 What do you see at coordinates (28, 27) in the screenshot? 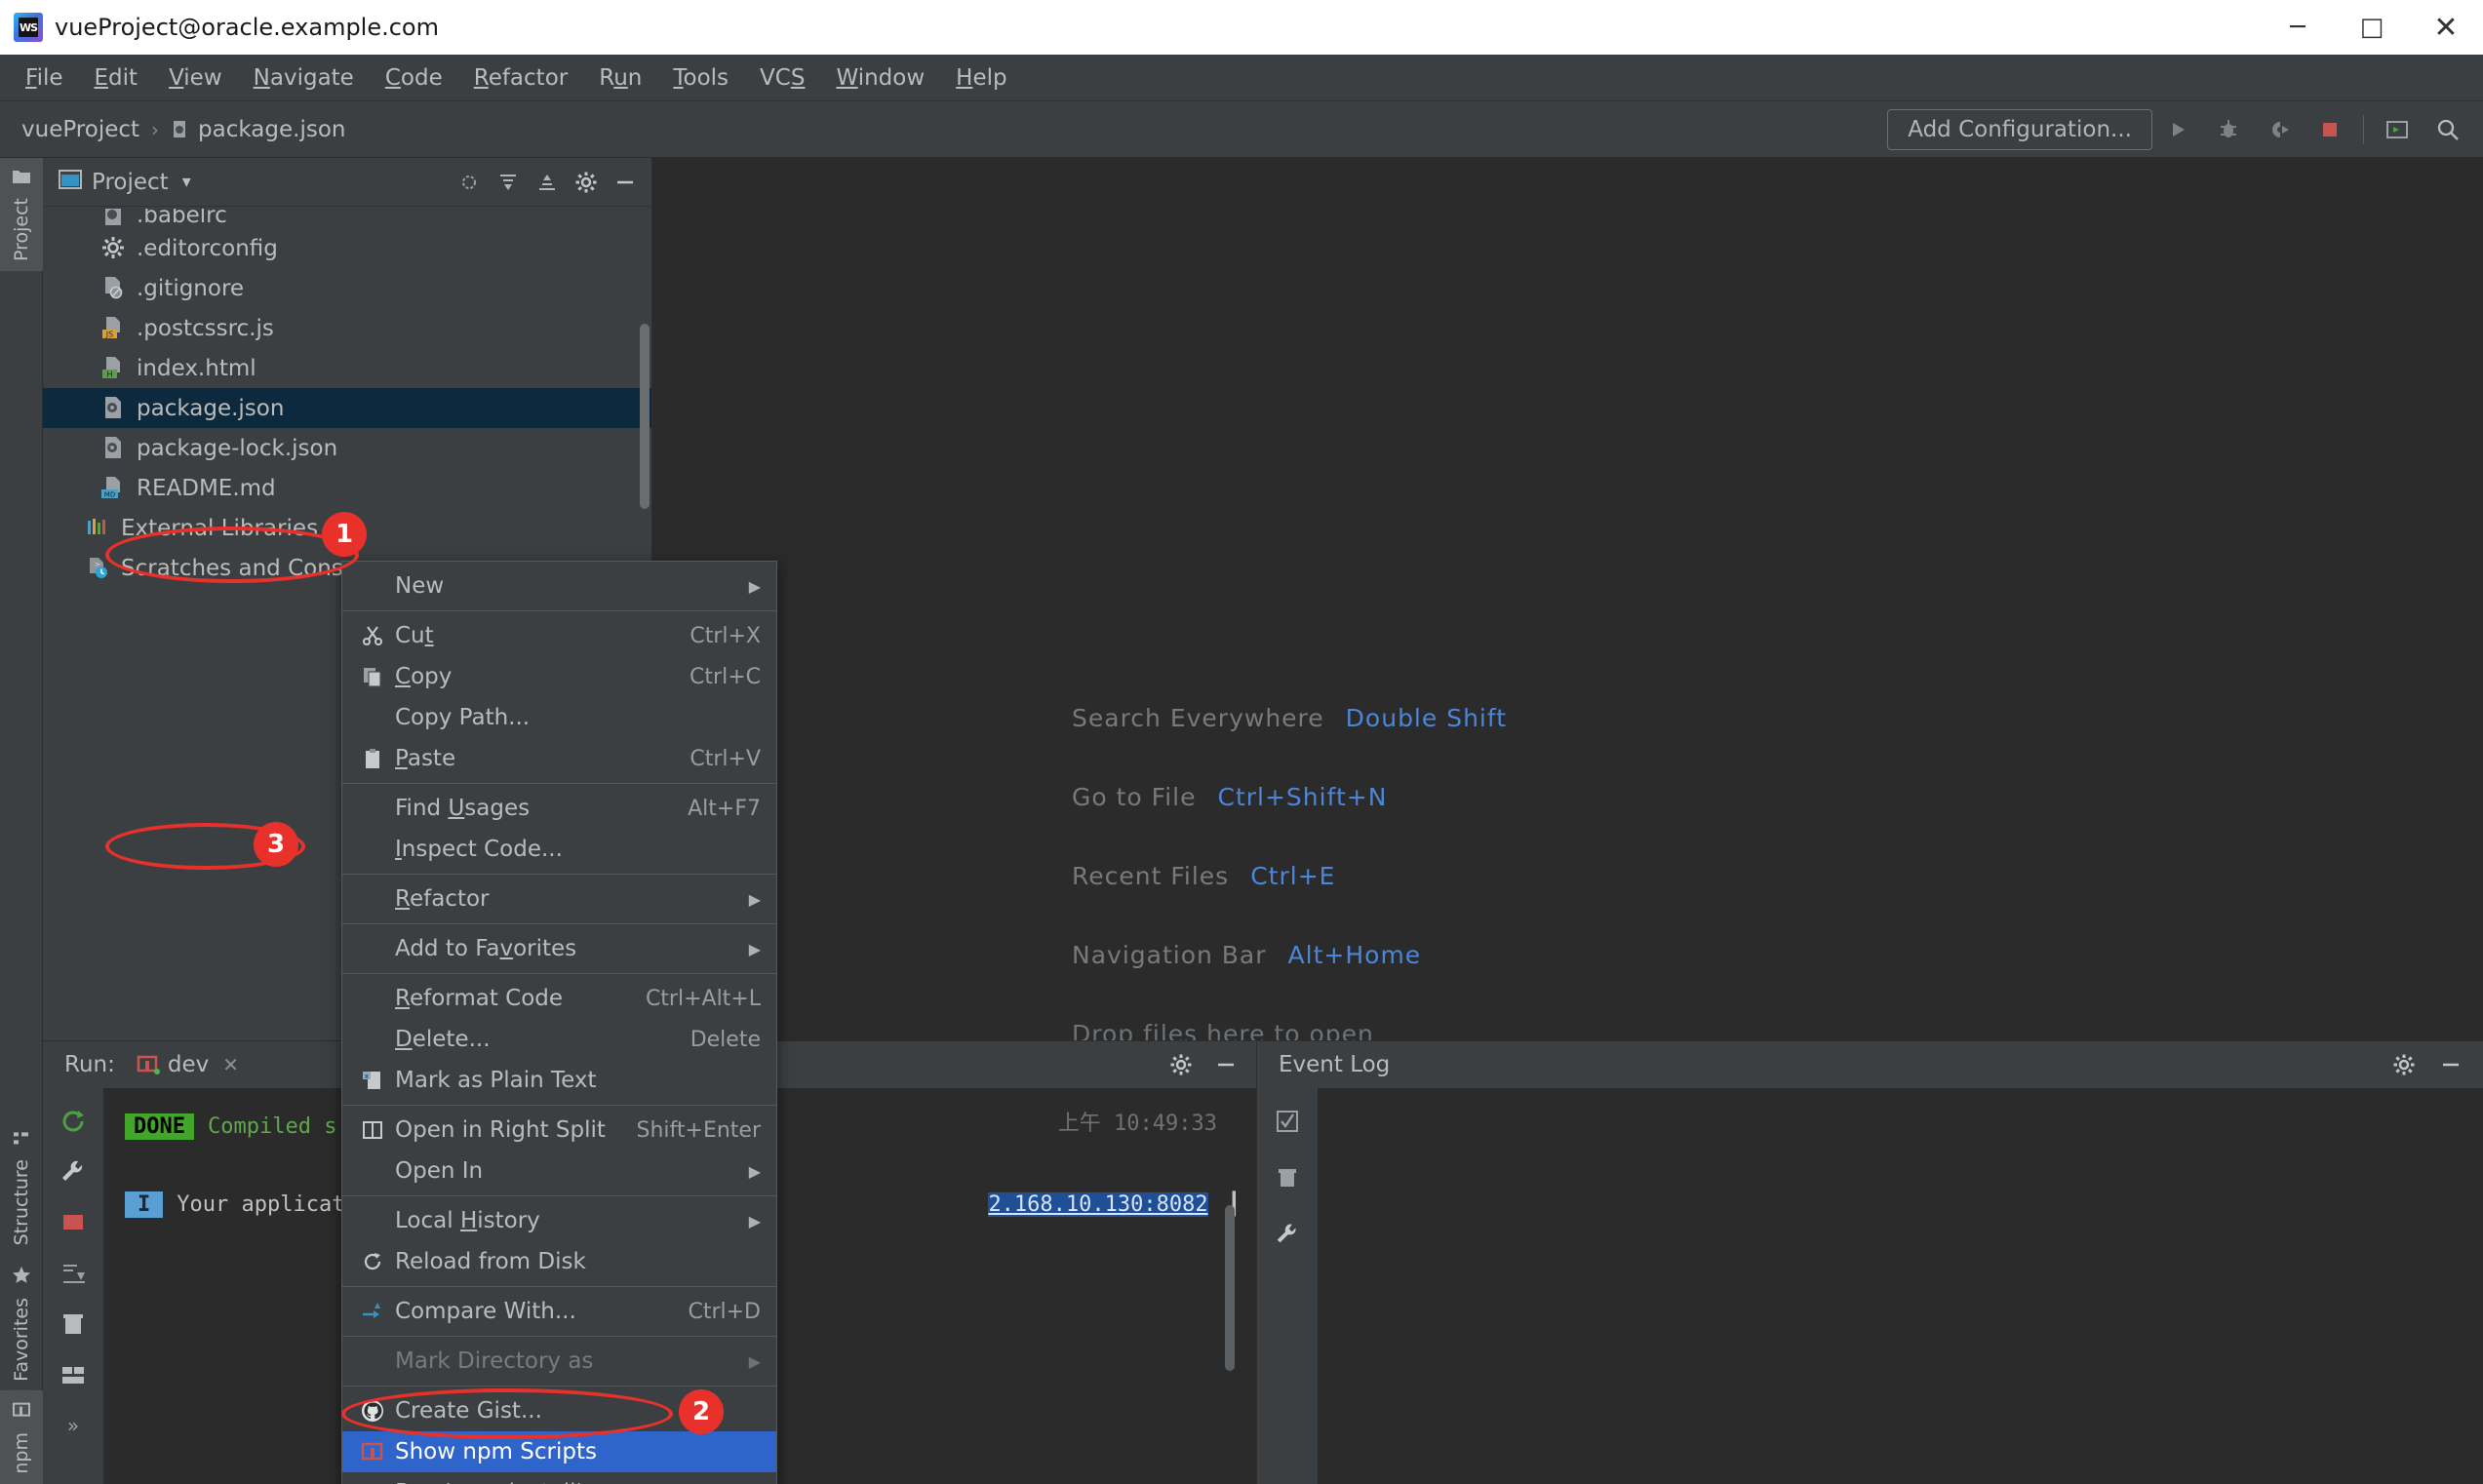
I see `webstorm-icon: WS` at bounding box center [28, 27].